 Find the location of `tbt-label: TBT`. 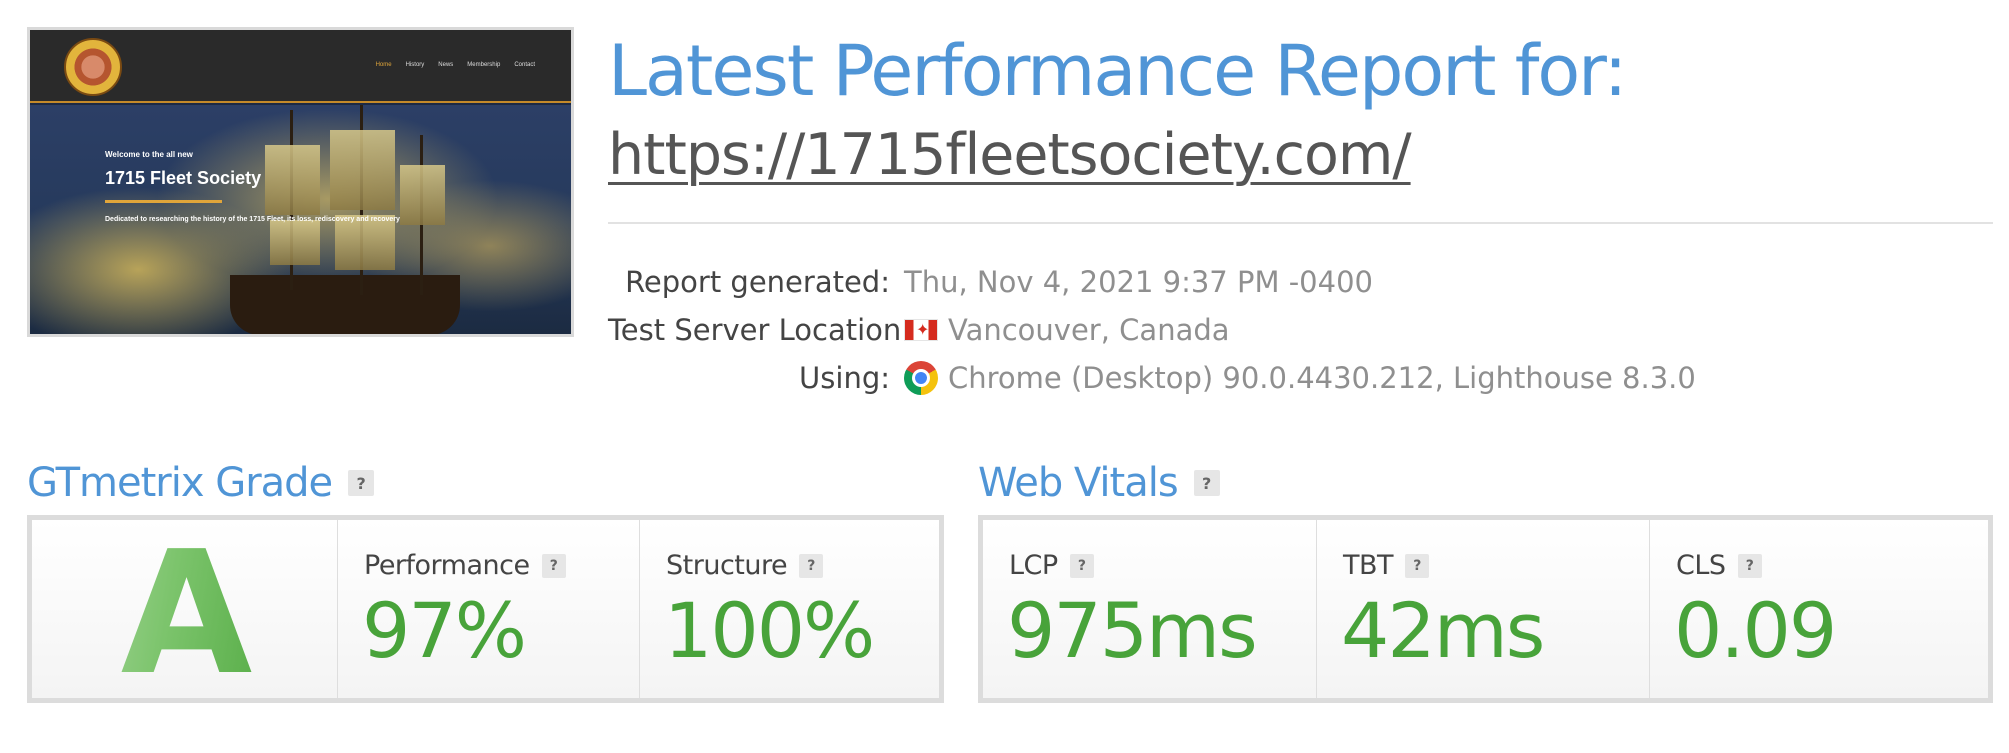

tbt-label: TBT is located at coordinates (1368, 565).